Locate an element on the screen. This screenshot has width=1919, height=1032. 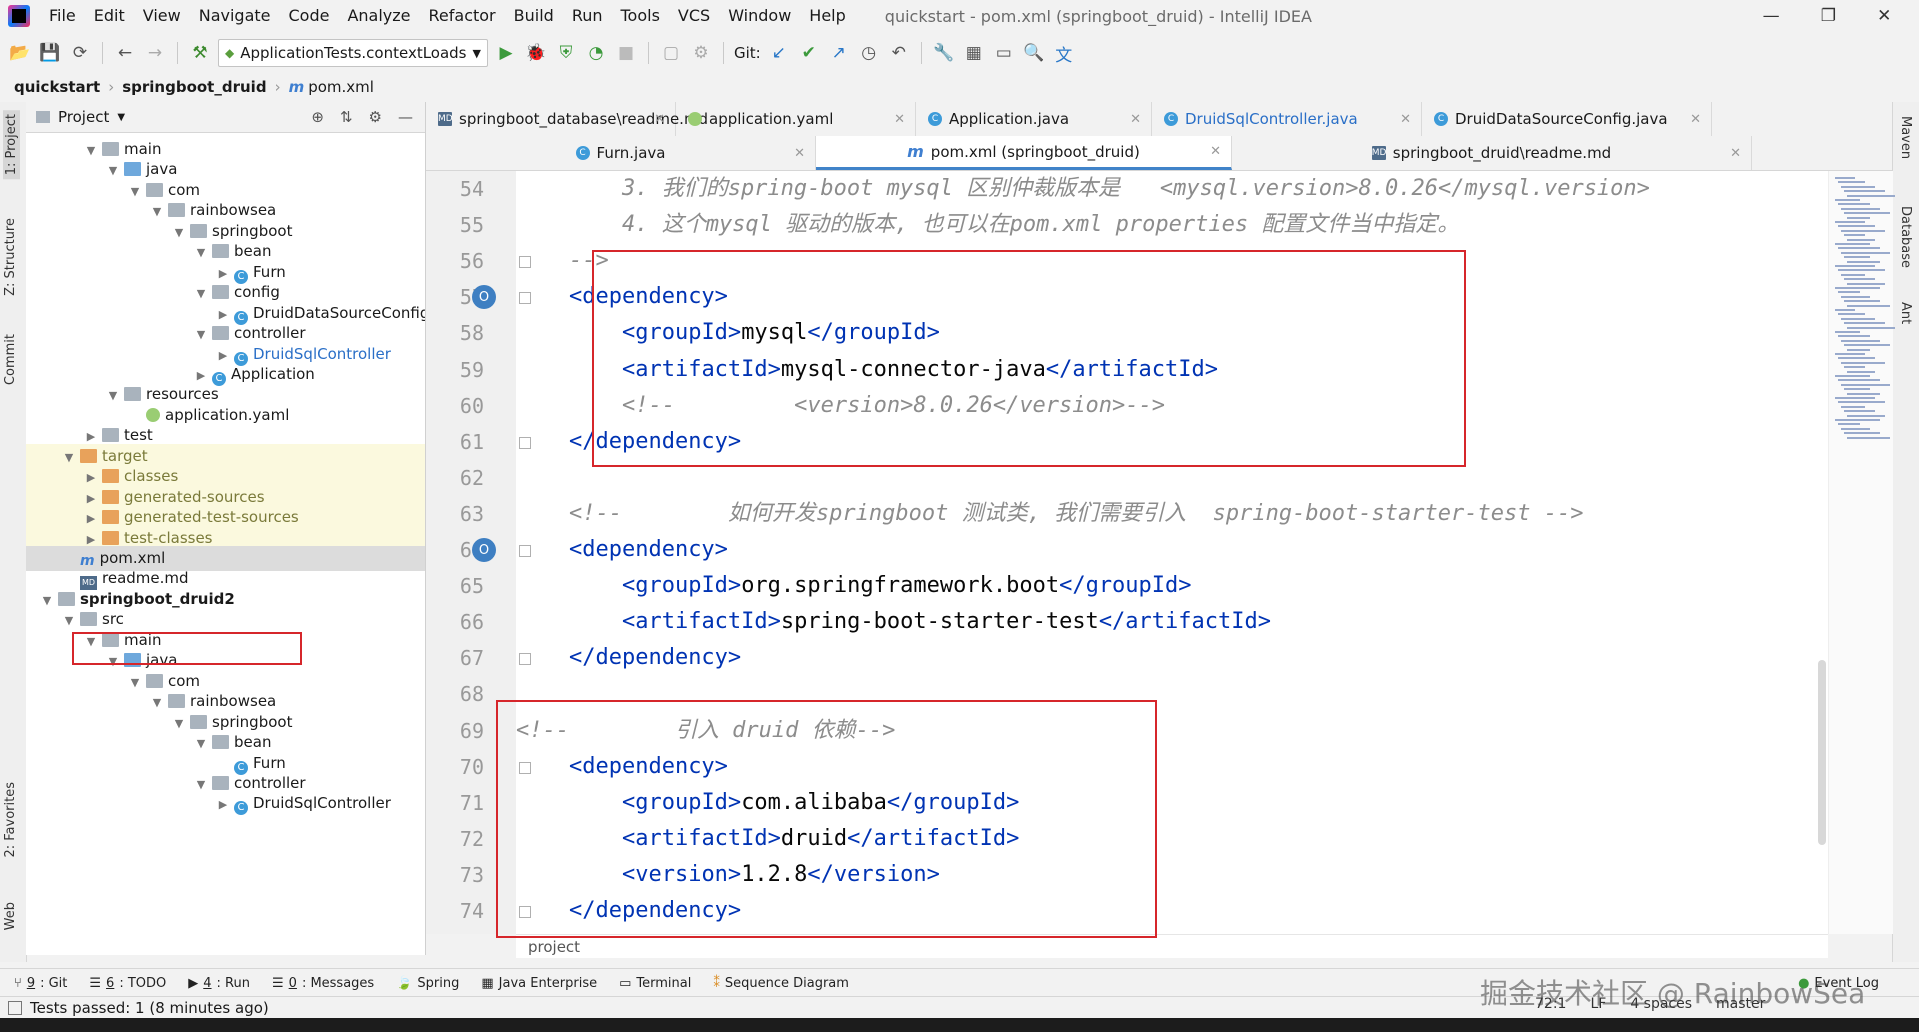
forward-icon: → is located at coordinates (155, 53).